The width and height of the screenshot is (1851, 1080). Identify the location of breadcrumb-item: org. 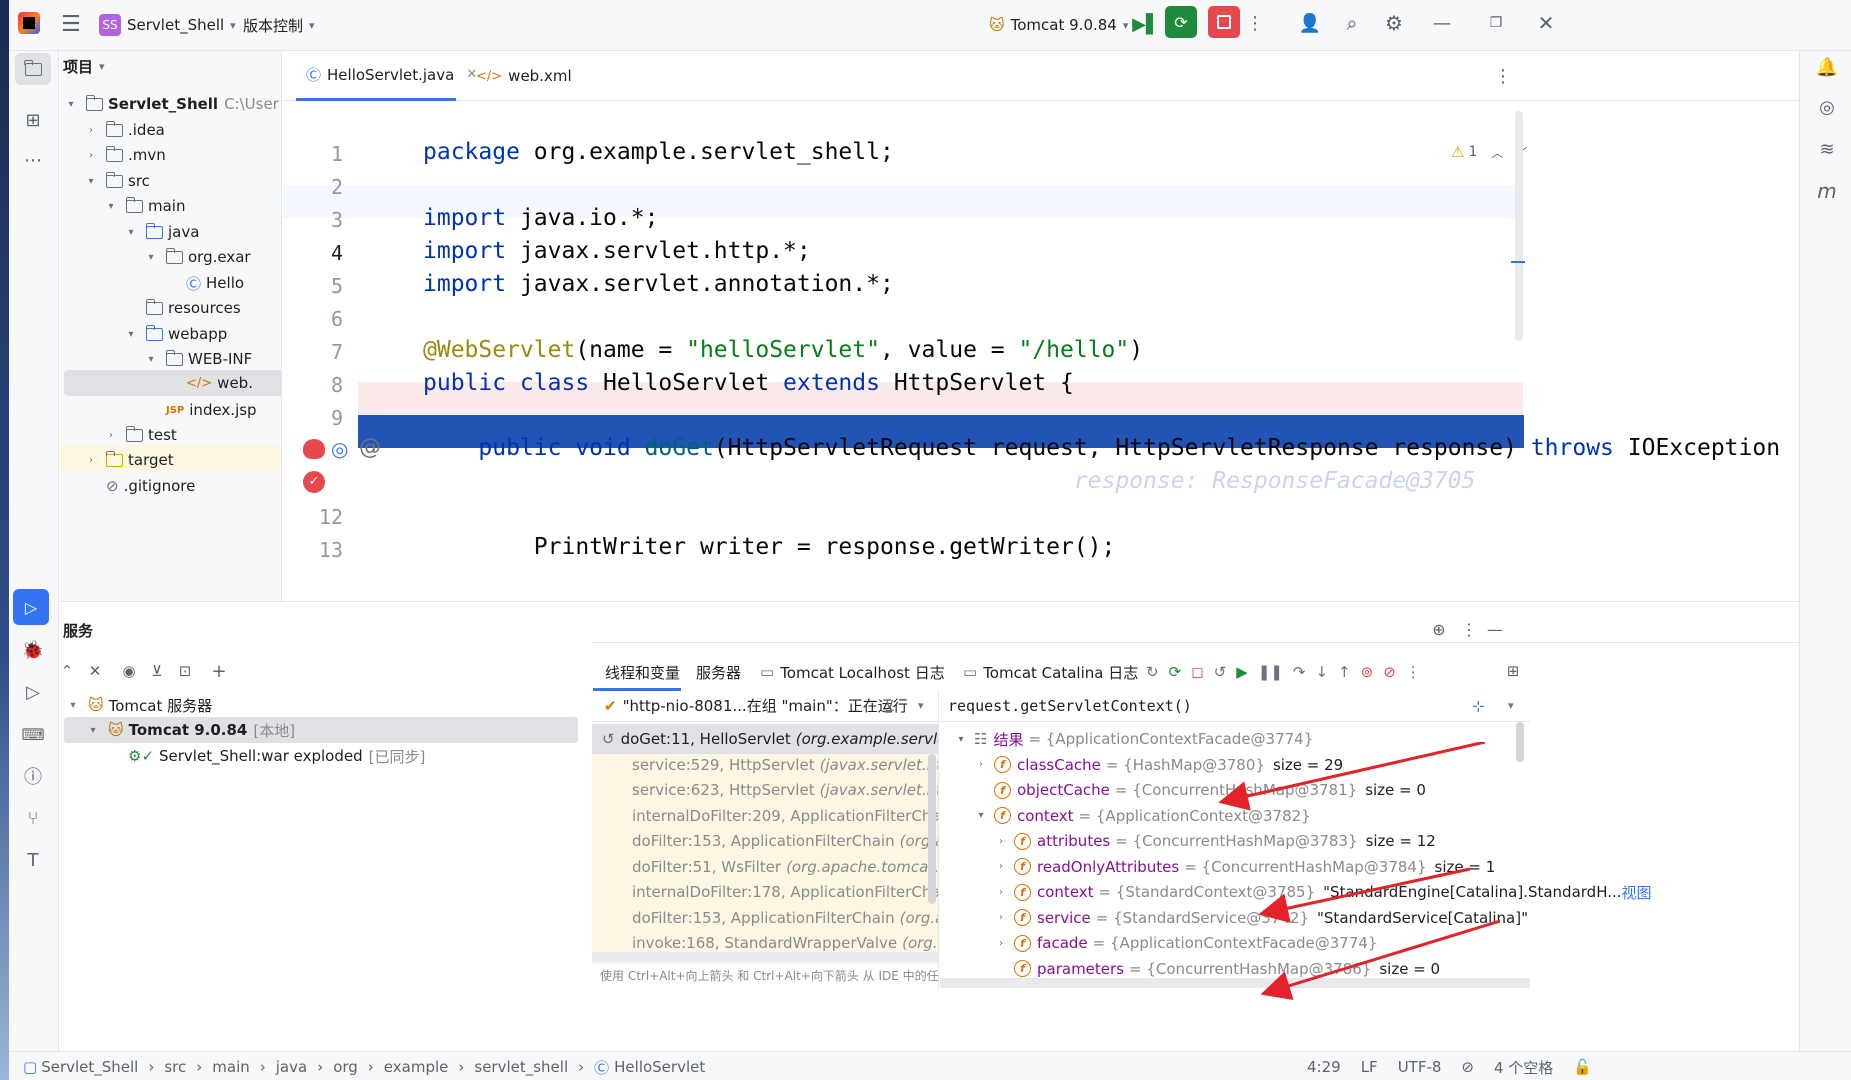
(345, 1067).